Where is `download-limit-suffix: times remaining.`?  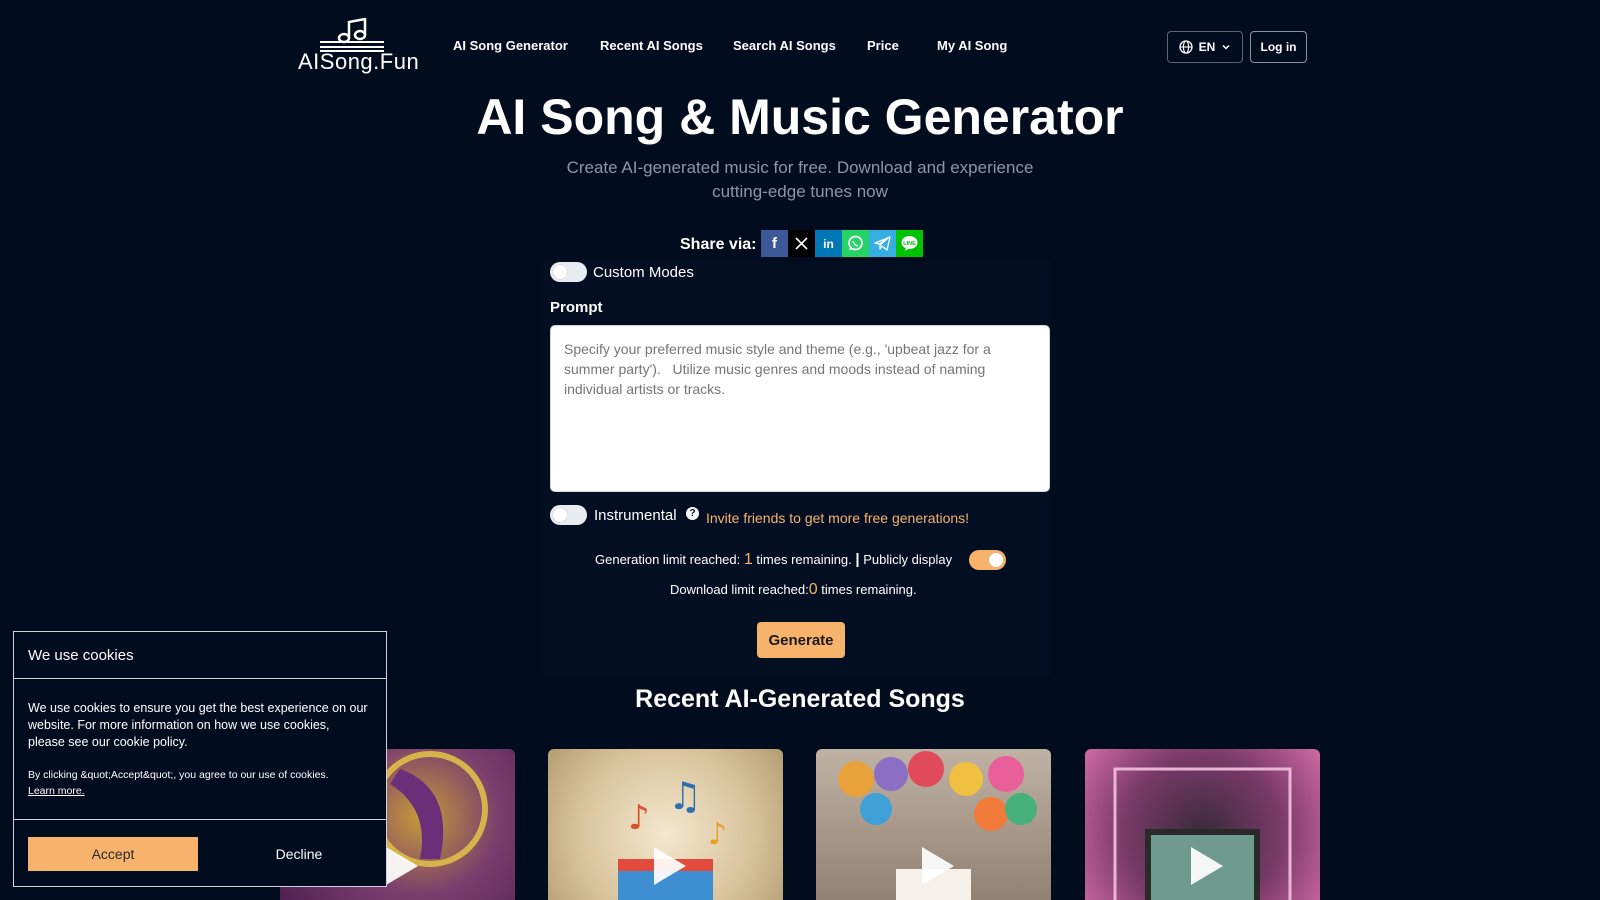
download-limit-suffix: times remaining. is located at coordinates (869, 589).